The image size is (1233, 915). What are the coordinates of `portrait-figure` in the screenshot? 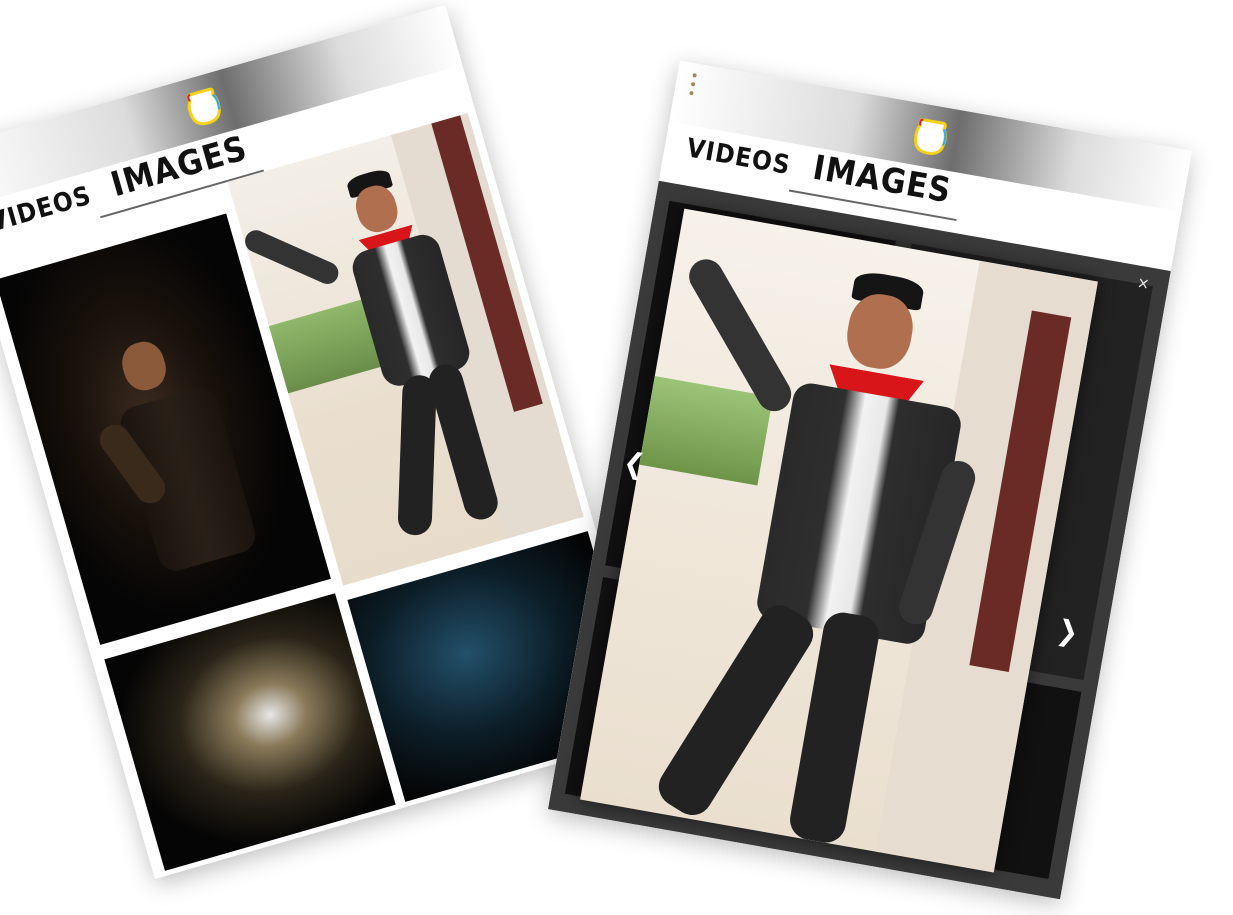 It's located at (184, 465).